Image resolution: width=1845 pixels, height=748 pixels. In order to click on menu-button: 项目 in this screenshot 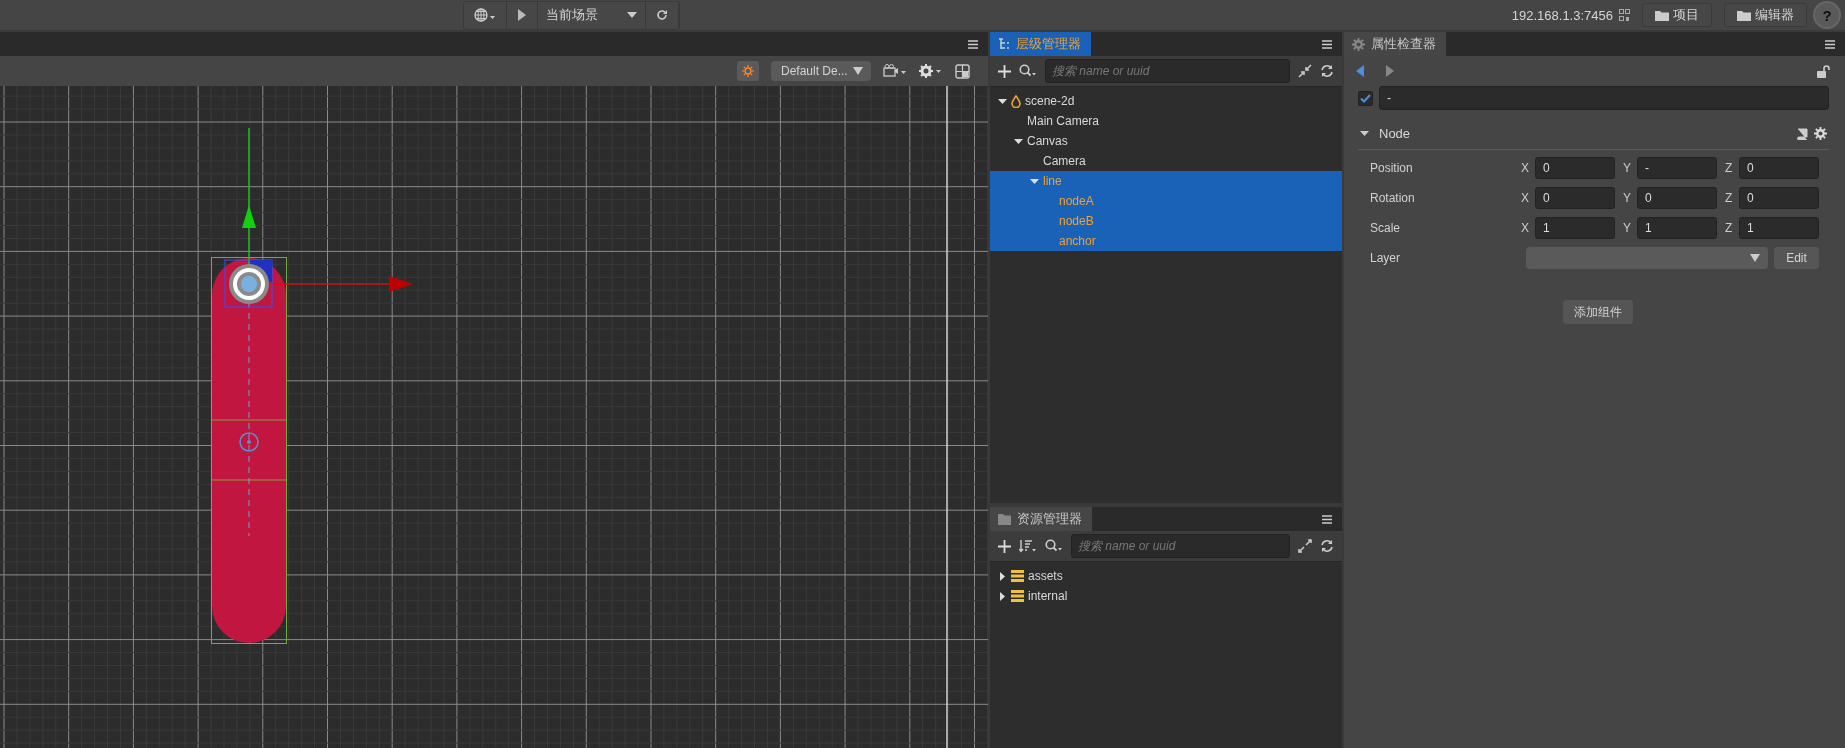, I will do `click(1677, 15)`.